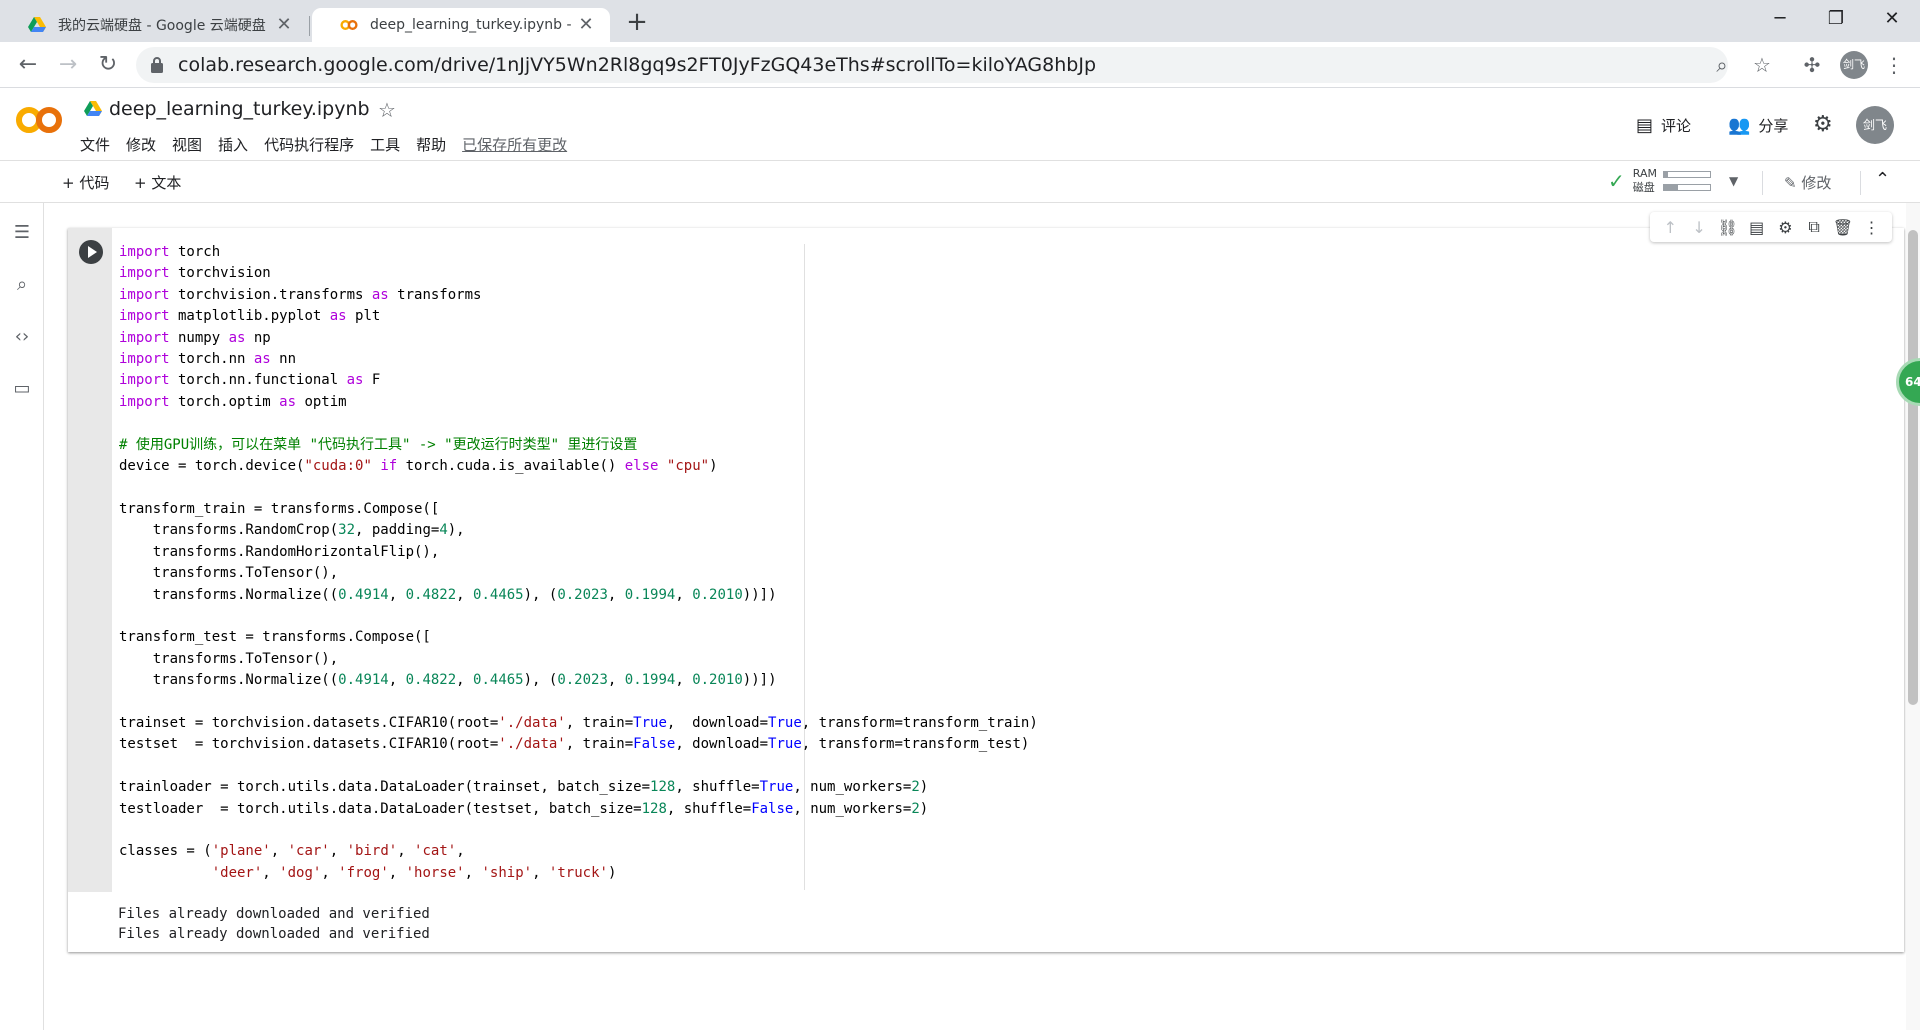 The image size is (1920, 1030). What do you see at coordinates (1758, 125) in the screenshot?
I see `share-button: 👥 分享` at bounding box center [1758, 125].